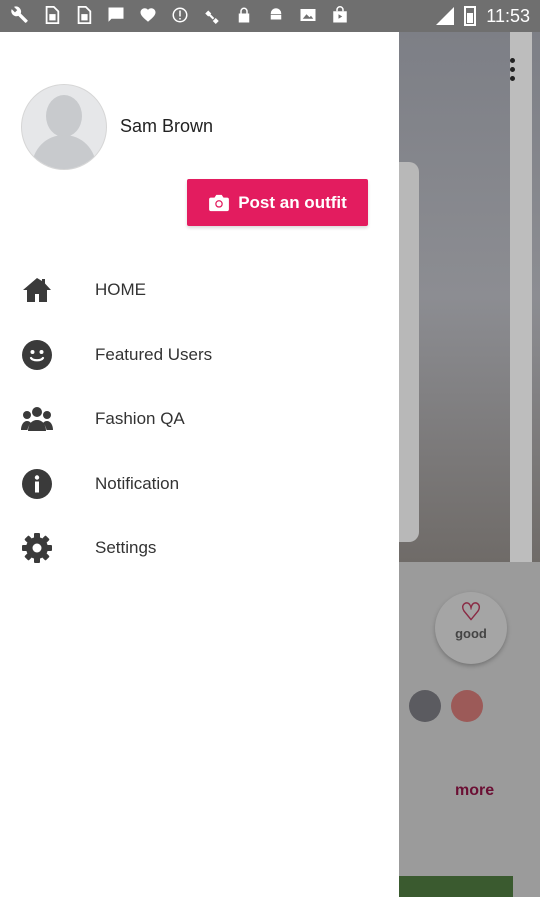 Image resolution: width=540 pixels, height=897 pixels. What do you see at coordinates (199, 484) in the screenshot?
I see `menu-item-notification: Notification` at bounding box center [199, 484].